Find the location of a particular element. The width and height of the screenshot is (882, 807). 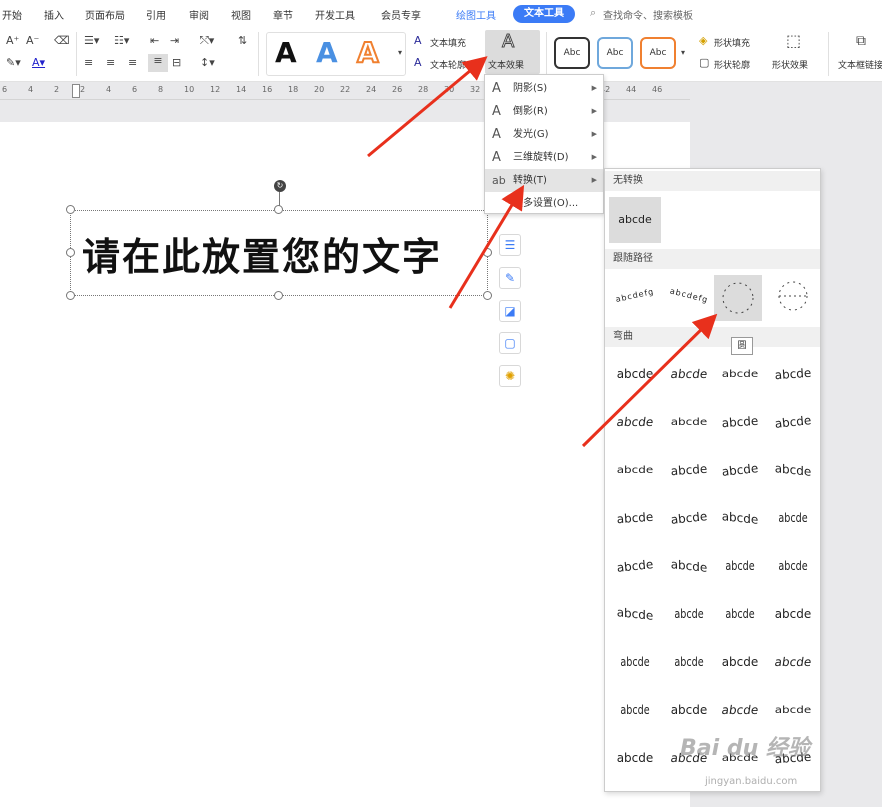

arrow-to-circle is located at coordinates (649, 380).